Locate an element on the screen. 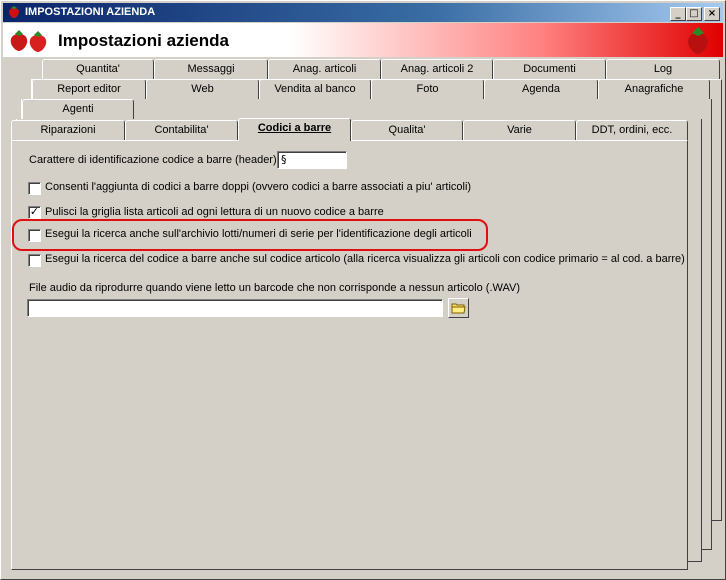 The image size is (726, 580). page-title: Impostazioni azienda is located at coordinates (143, 40).